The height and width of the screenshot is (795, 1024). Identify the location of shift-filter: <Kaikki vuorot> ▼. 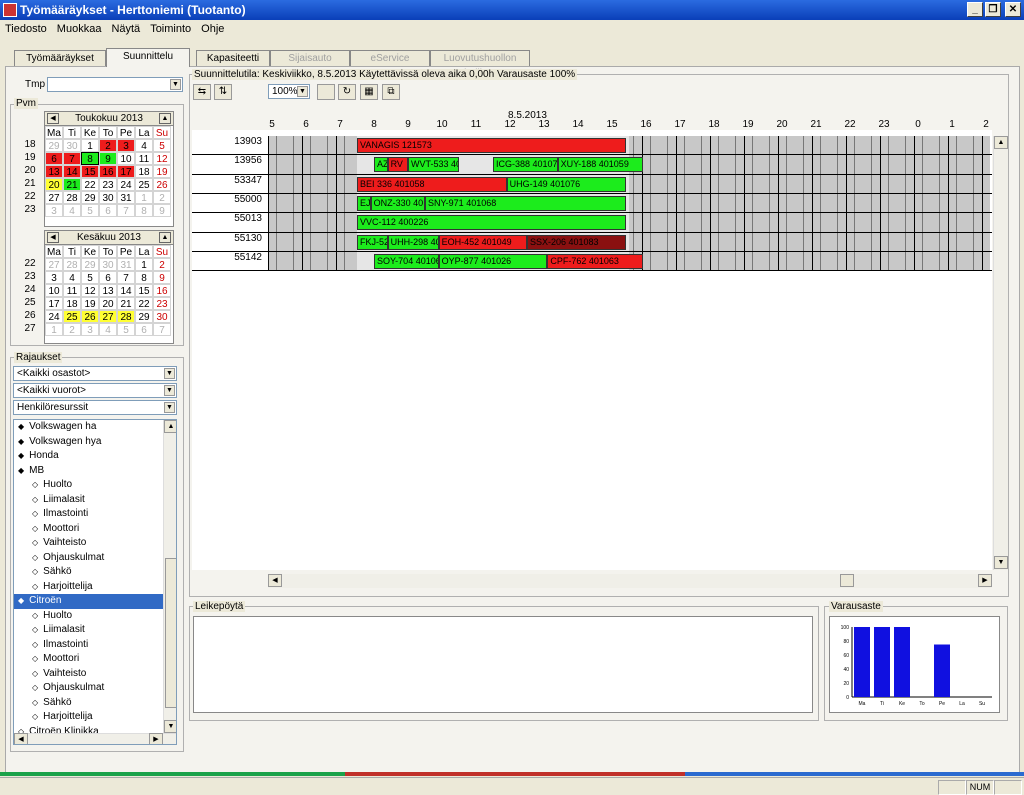
(95, 390).